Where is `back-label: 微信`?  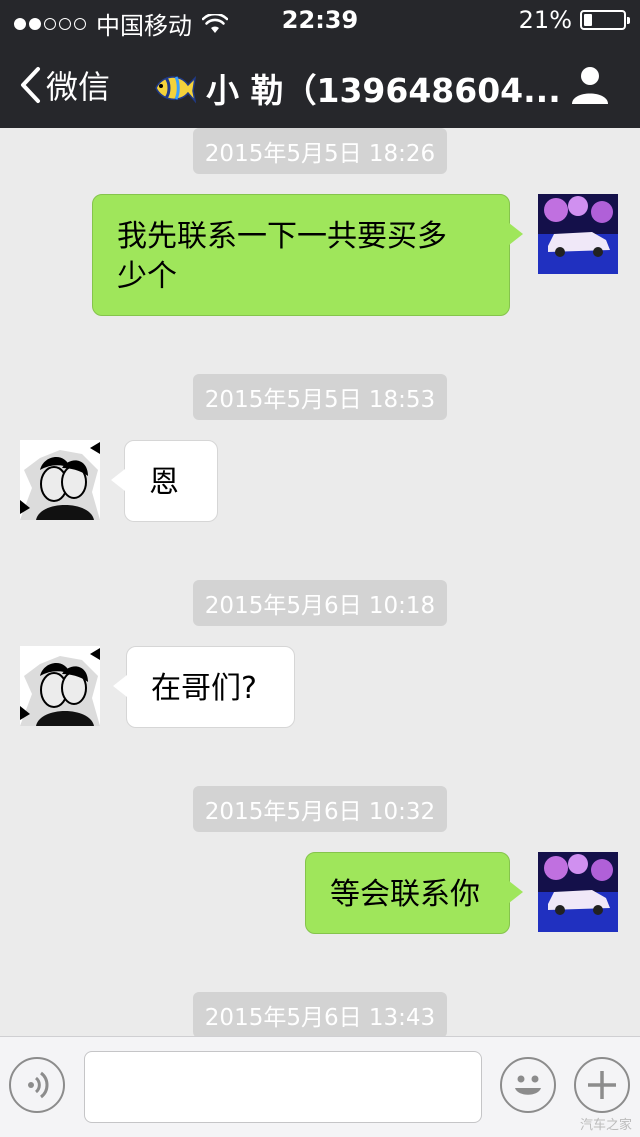 back-label: 微信 is located at coordinates (78, 87).